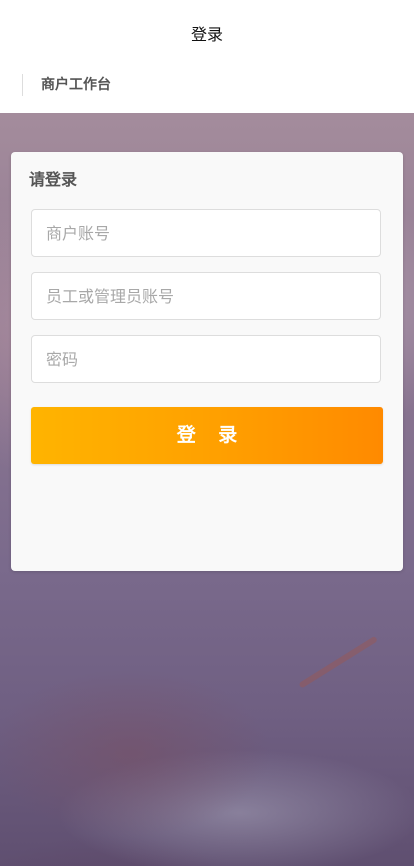 This screenshot has height=866, width=414. Describe the element at coordinates (207, 435) in the screenshot. I see `login-button: 登 录` at that location.